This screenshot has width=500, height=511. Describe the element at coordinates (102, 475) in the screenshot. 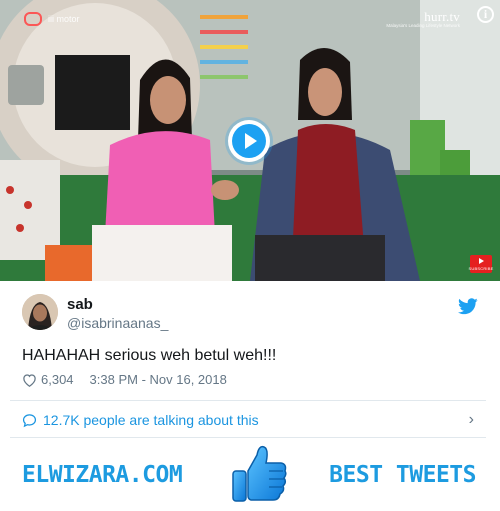

I see `site-name: ELWIZARA.COM` at that location.